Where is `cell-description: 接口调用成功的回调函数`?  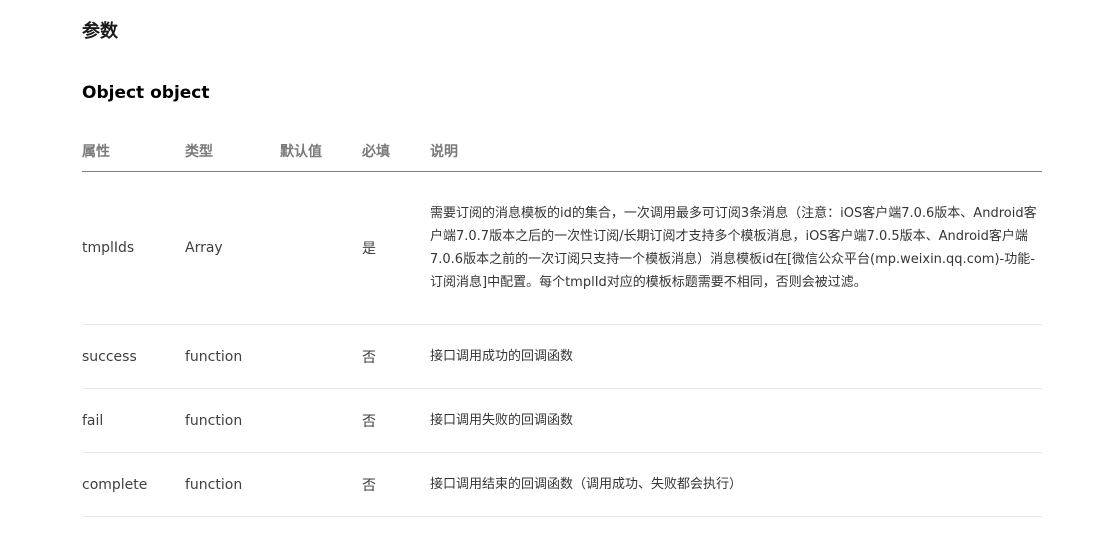 cell-description: 接口调用成功的回调函数 is located at coordinates (736, 356).